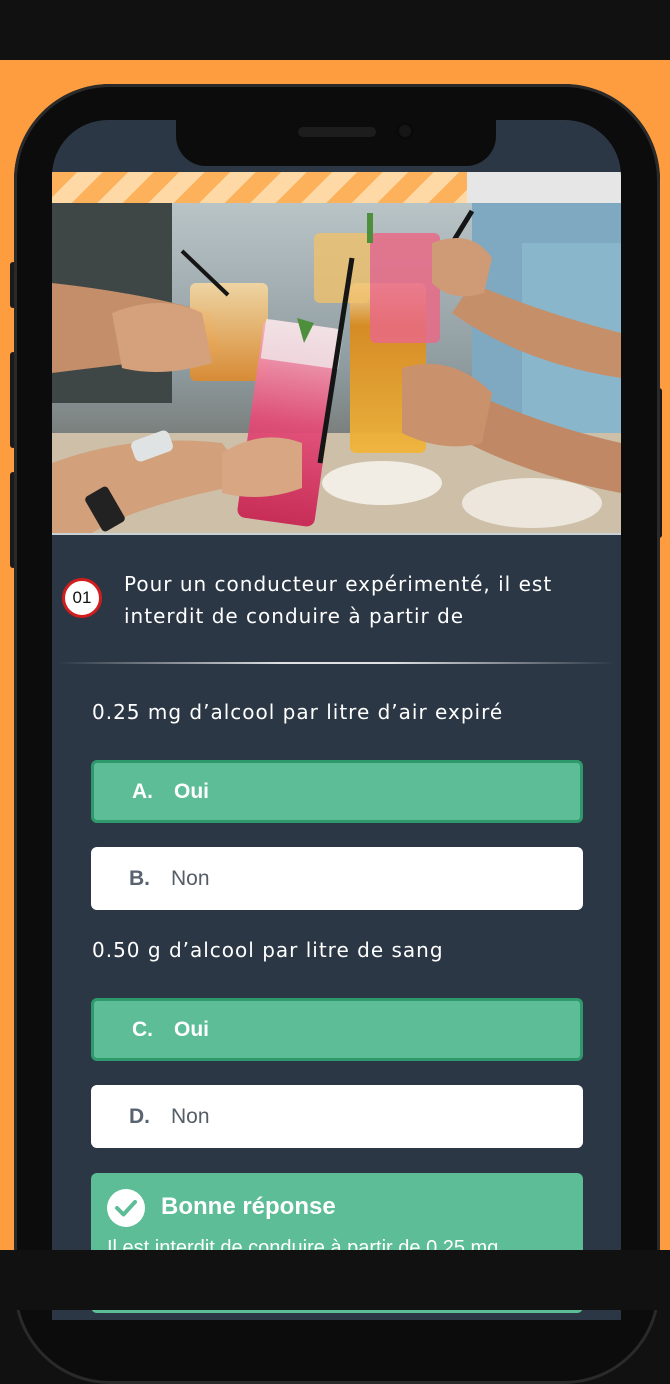 This screenshot has height=1384, width=670. Describe the element at coordinates (298, 712) in the screenshot. I see `statement-1: 0.25 mg d’alcool par litre d’air expiré` at that location.